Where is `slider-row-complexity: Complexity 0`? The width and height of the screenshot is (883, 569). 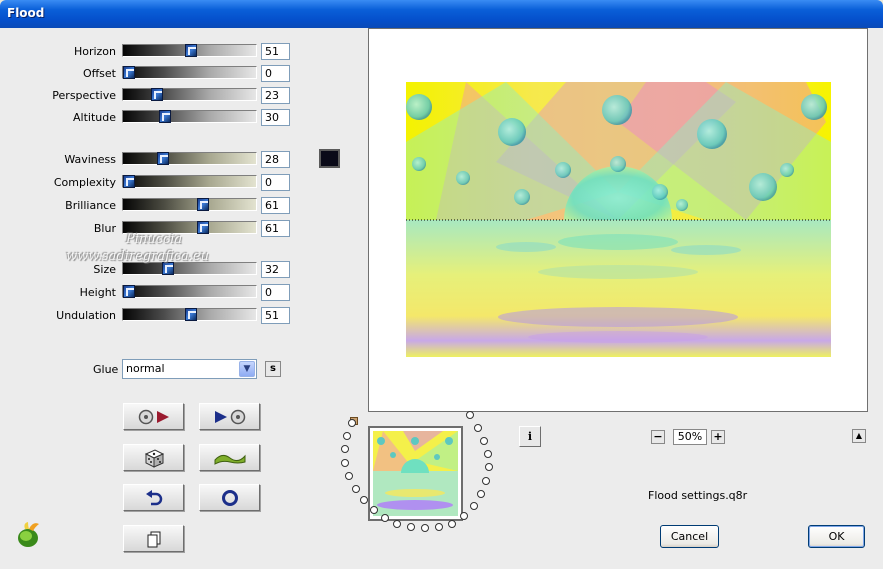 slider-row-complexity: Complexity 0 is located at coordinates (150, 183).